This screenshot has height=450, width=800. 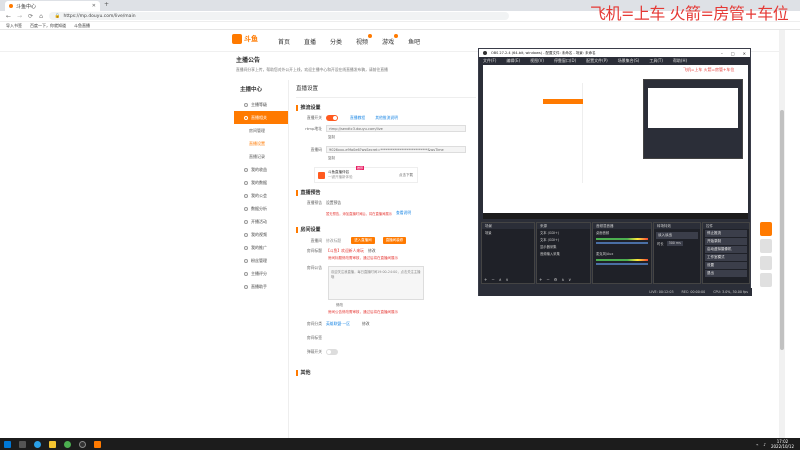 What do you see at coordinates (261, 195) in the screenshot?
I see `sidebar-item-guild: 我的公会` at bounding box center [261, 195].